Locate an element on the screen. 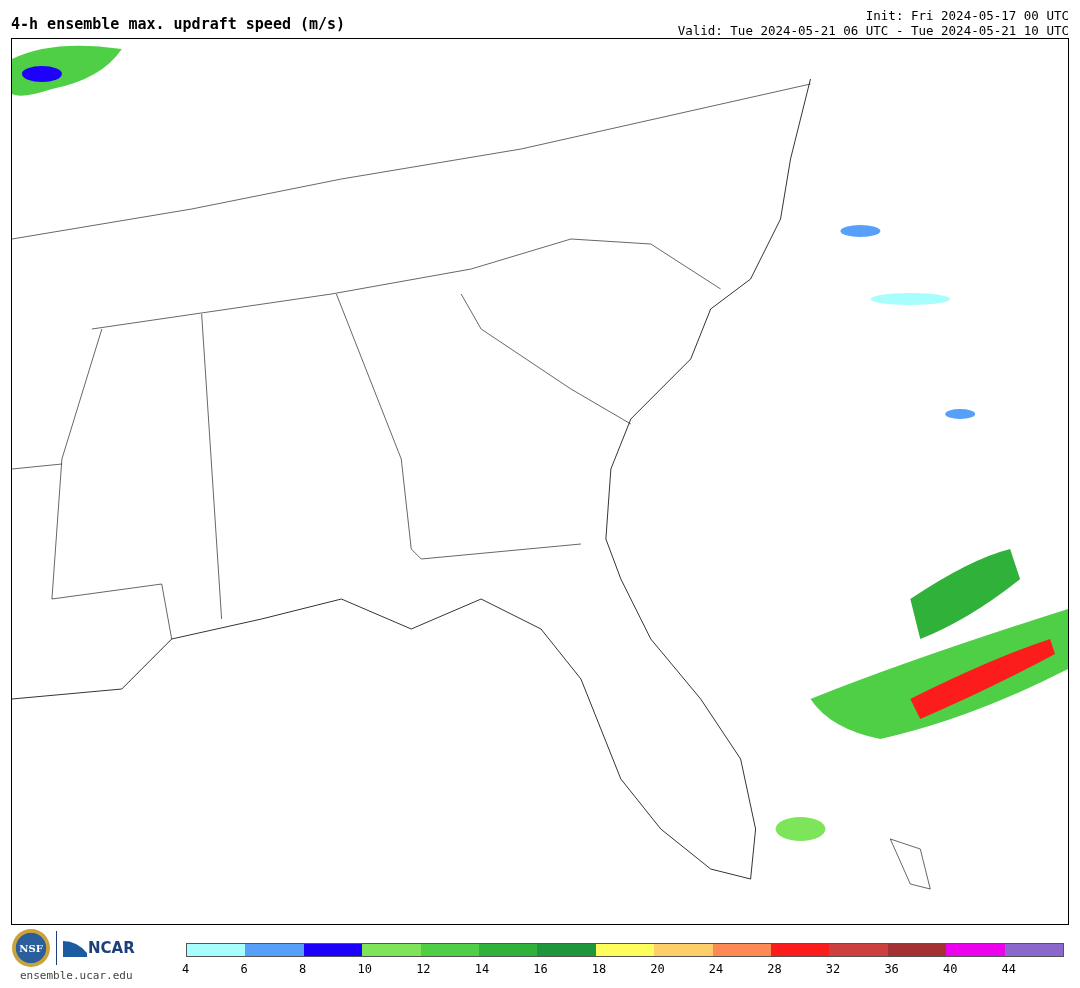 The width and height of the screenshot is (1080, 988). tick-label: 36 is located at coordinates (892, 968).